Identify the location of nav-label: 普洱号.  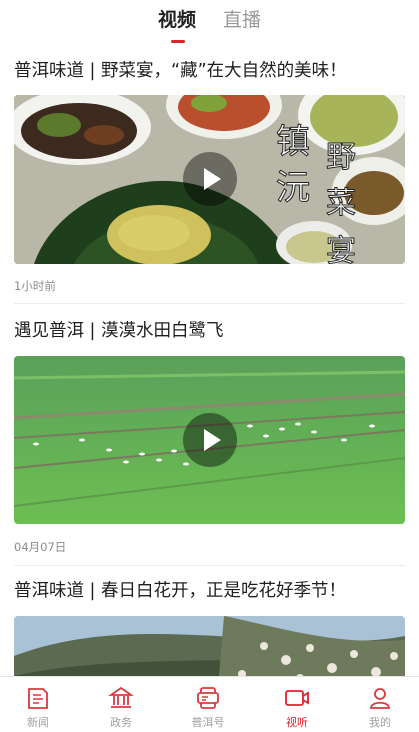
(208, 722).